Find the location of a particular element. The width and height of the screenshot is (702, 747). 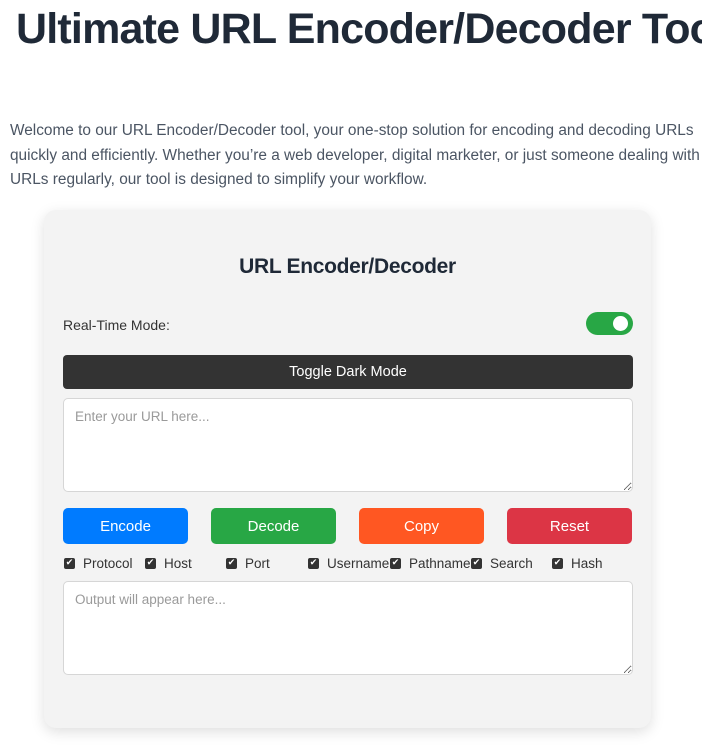

checkbox-port: ✔ Port is located at coordinates (248, 563).